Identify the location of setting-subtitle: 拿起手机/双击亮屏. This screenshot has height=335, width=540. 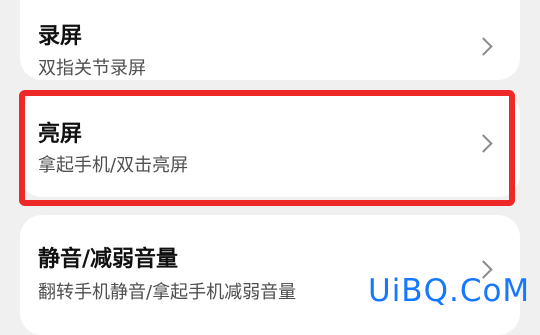
(113, 165).